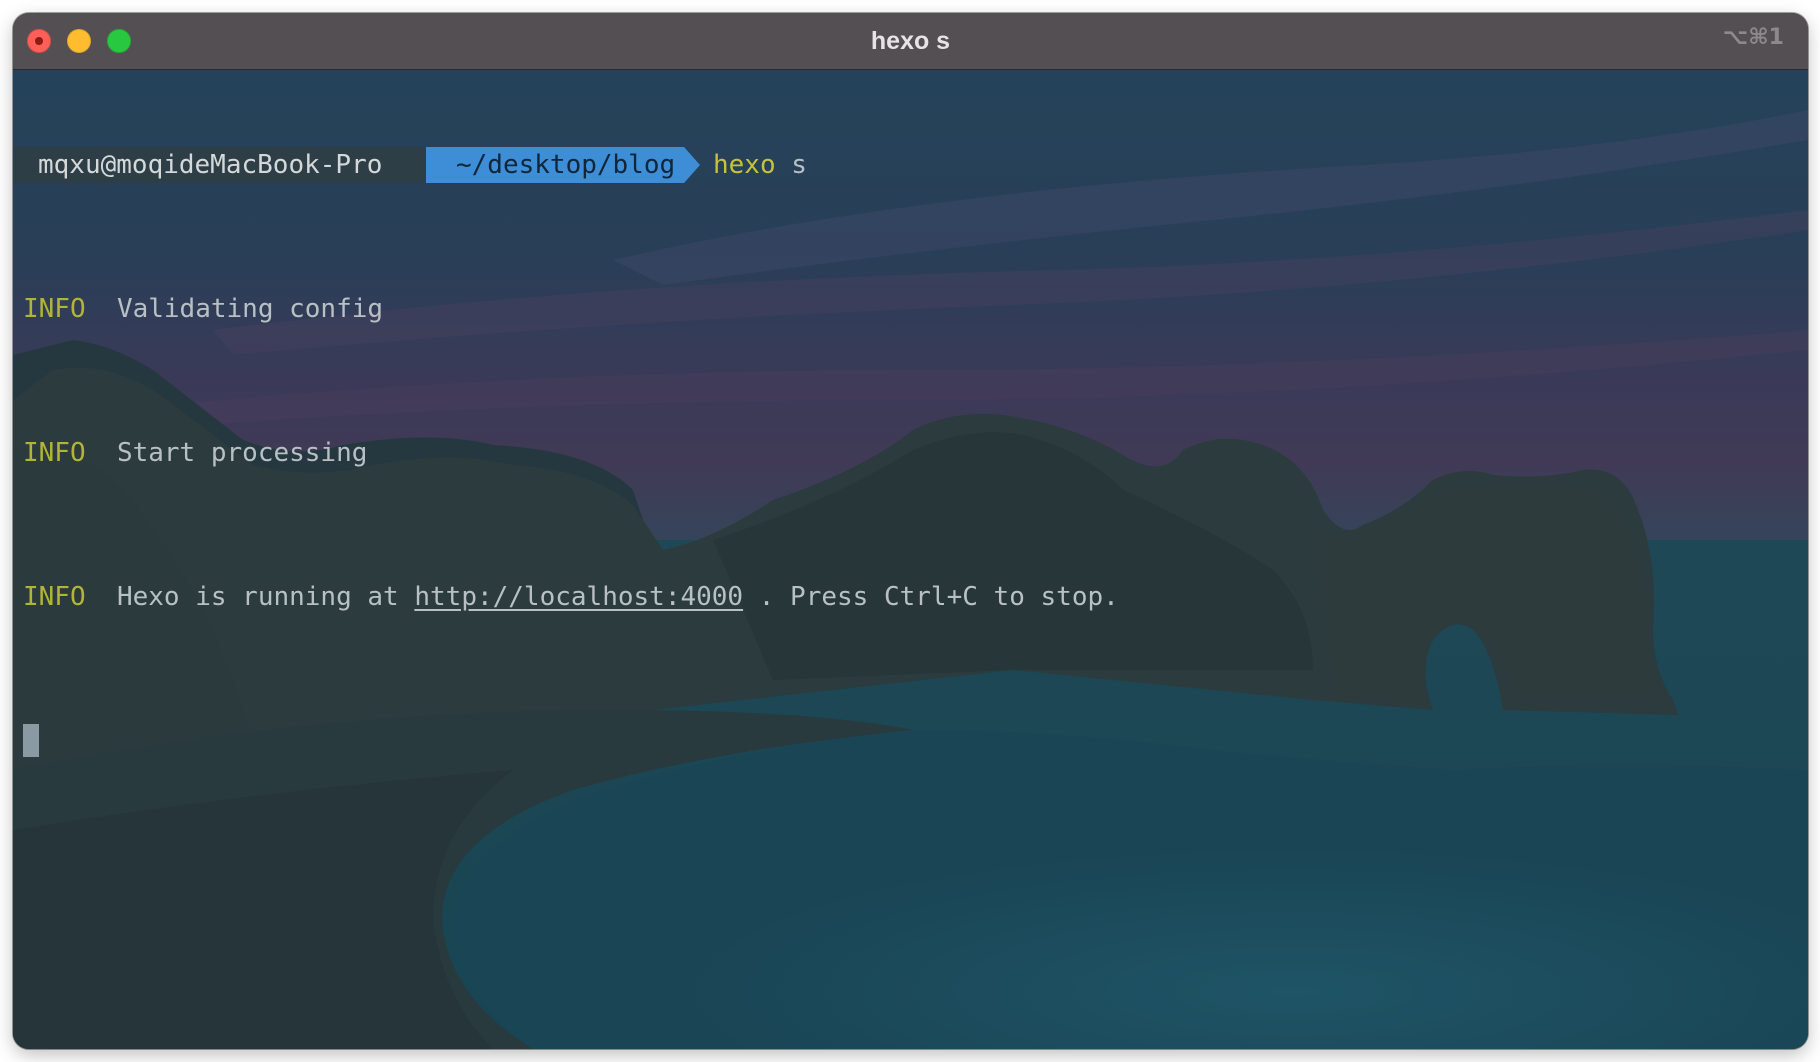  What do you see at coordinates (910, 453) in the screenshot?
I see `log-line: INFO Start processing` at bounding box center [910, 453].